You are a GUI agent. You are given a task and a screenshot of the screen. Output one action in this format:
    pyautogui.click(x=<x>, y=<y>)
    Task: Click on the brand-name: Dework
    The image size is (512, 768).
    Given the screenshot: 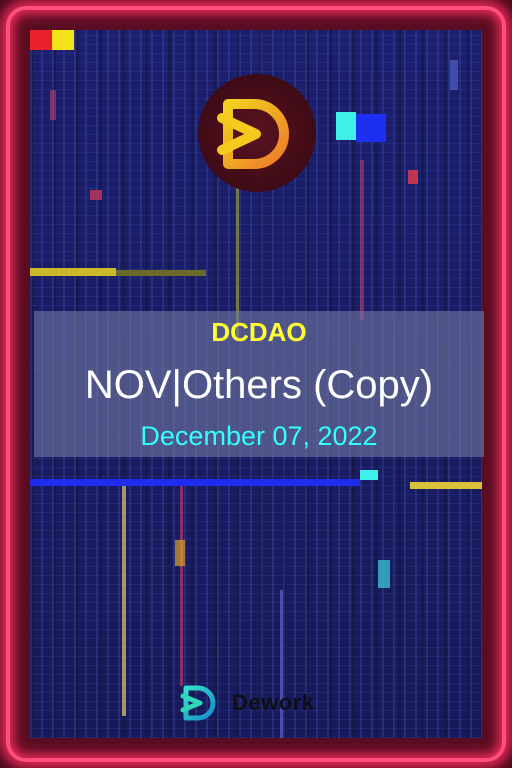 What is the action you would take?
    pyautogui.click(x=273, y=702)
    